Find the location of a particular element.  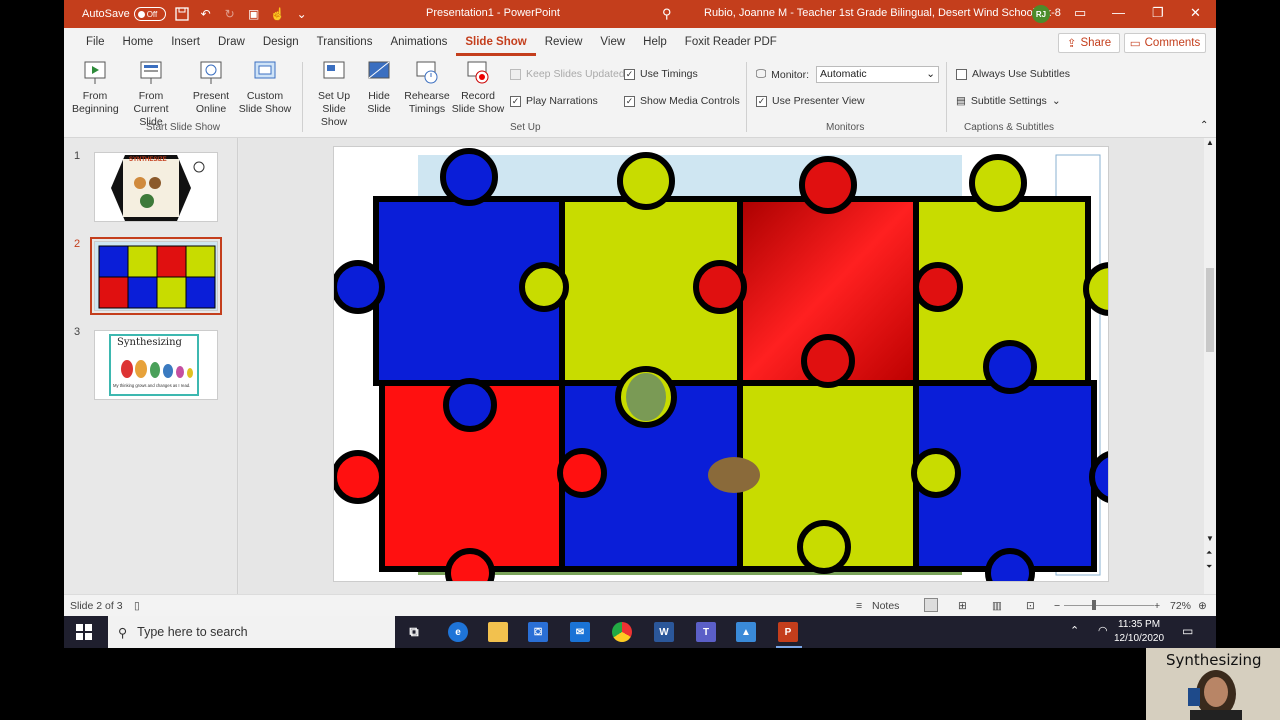

photos-icon: ▲ is located at coordinates (746, 632).